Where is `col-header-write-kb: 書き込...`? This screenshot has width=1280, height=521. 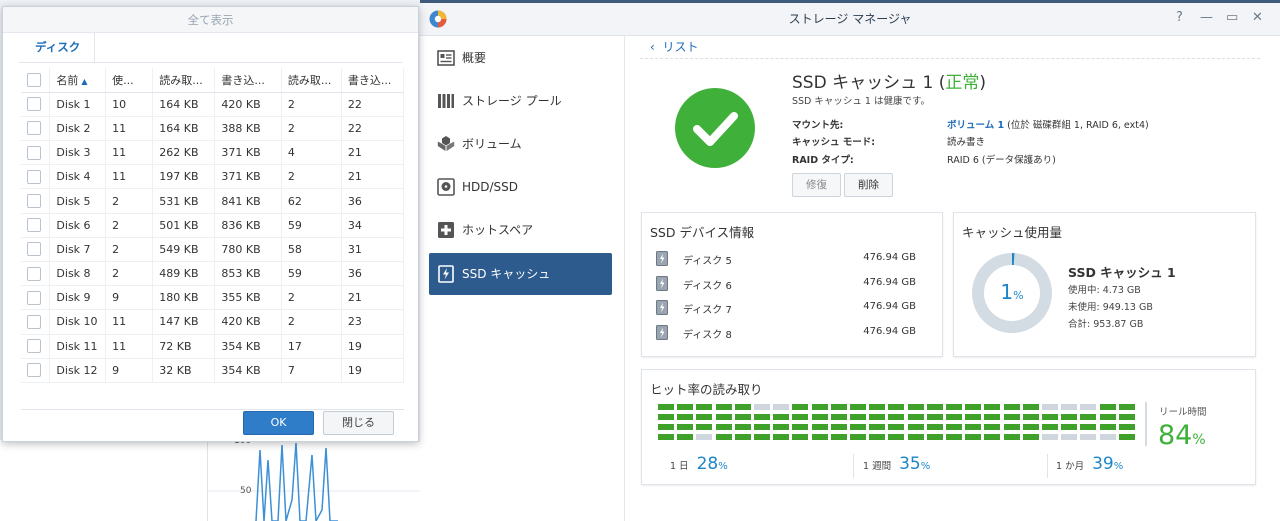 col-header-write-kb: 書き込... is located at coordinates (248, 80).